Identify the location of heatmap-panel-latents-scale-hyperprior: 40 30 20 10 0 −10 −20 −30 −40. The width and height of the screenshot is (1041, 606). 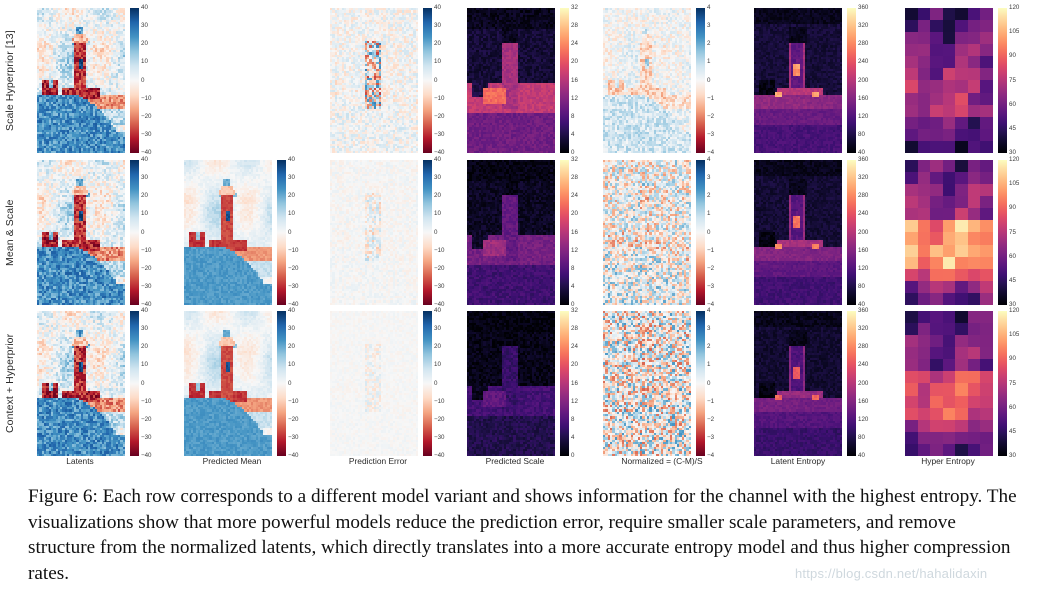
(94, 80).